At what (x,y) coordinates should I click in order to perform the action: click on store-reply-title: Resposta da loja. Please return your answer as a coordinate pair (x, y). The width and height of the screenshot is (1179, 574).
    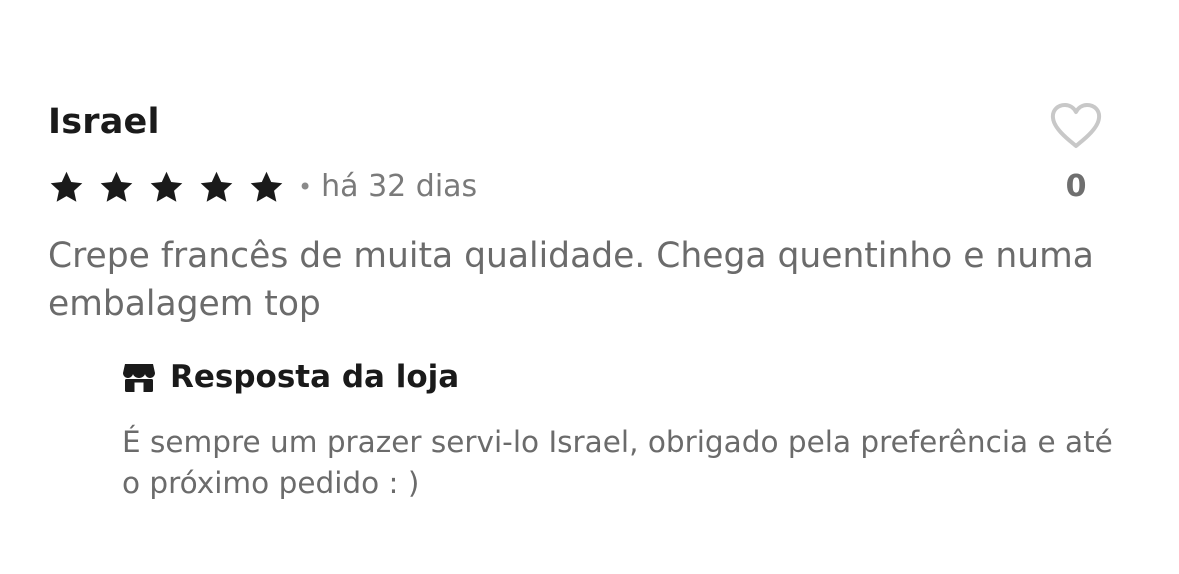
    Looking at the image, I should click on (315, 377).